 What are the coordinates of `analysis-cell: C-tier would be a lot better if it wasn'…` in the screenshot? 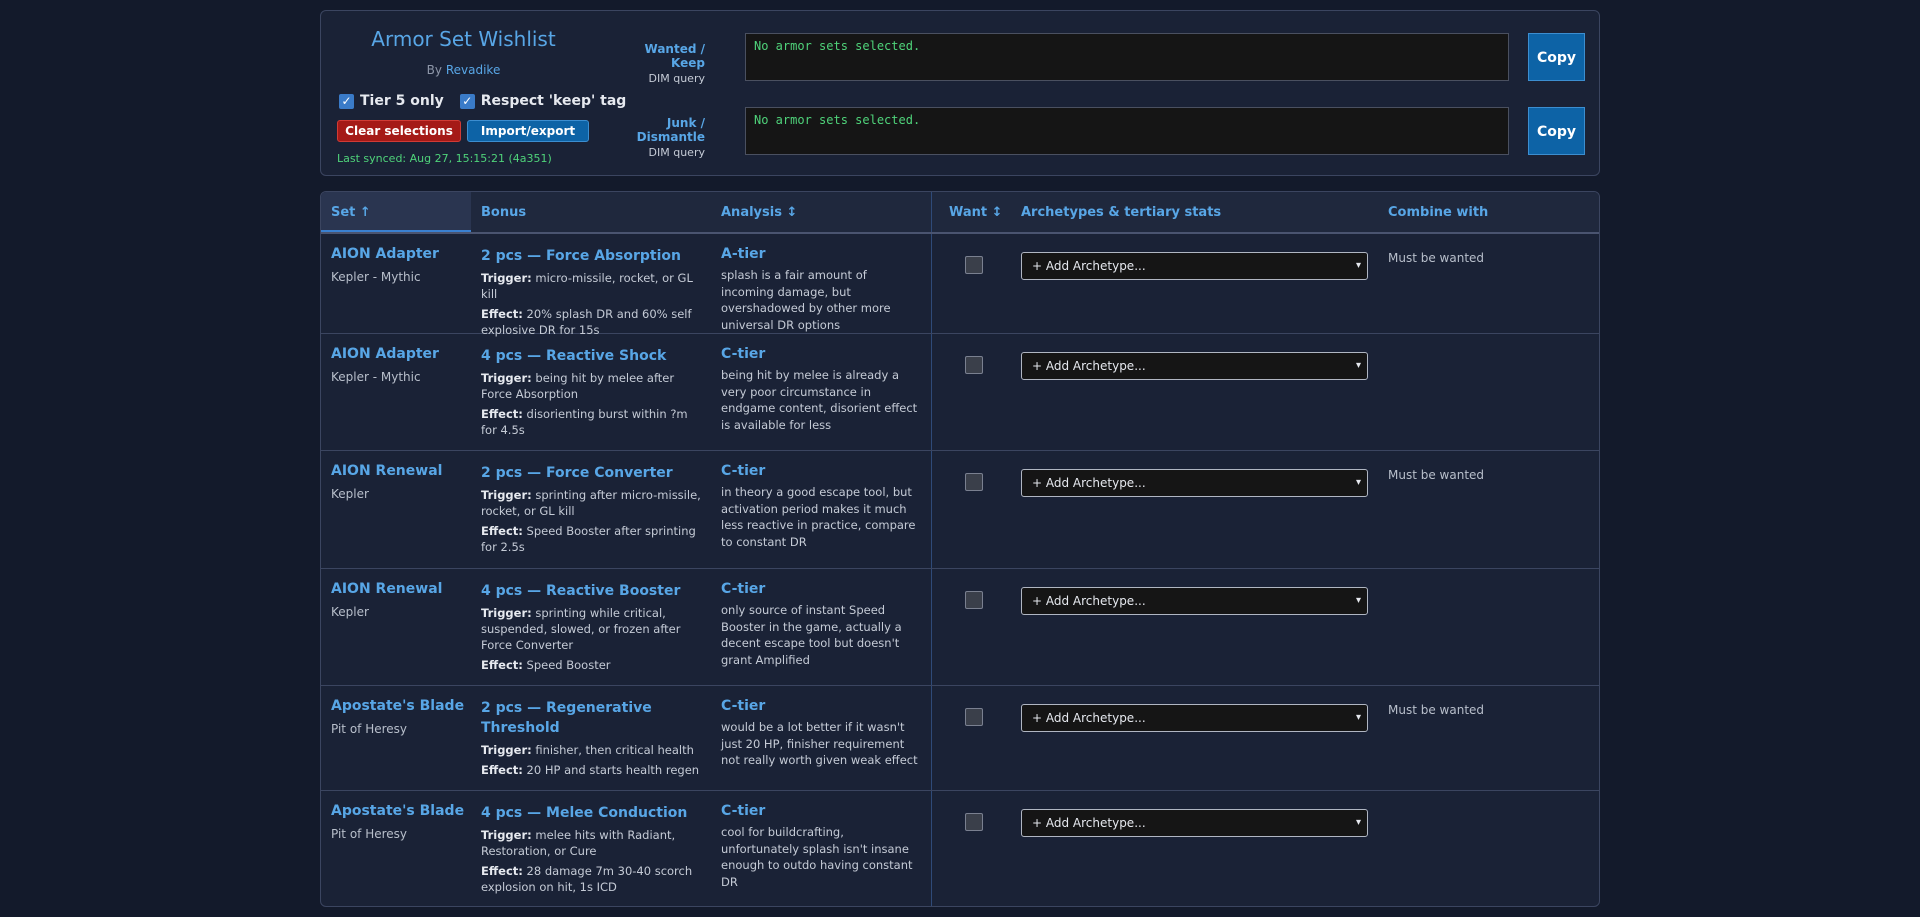 It's located at (821, 733).